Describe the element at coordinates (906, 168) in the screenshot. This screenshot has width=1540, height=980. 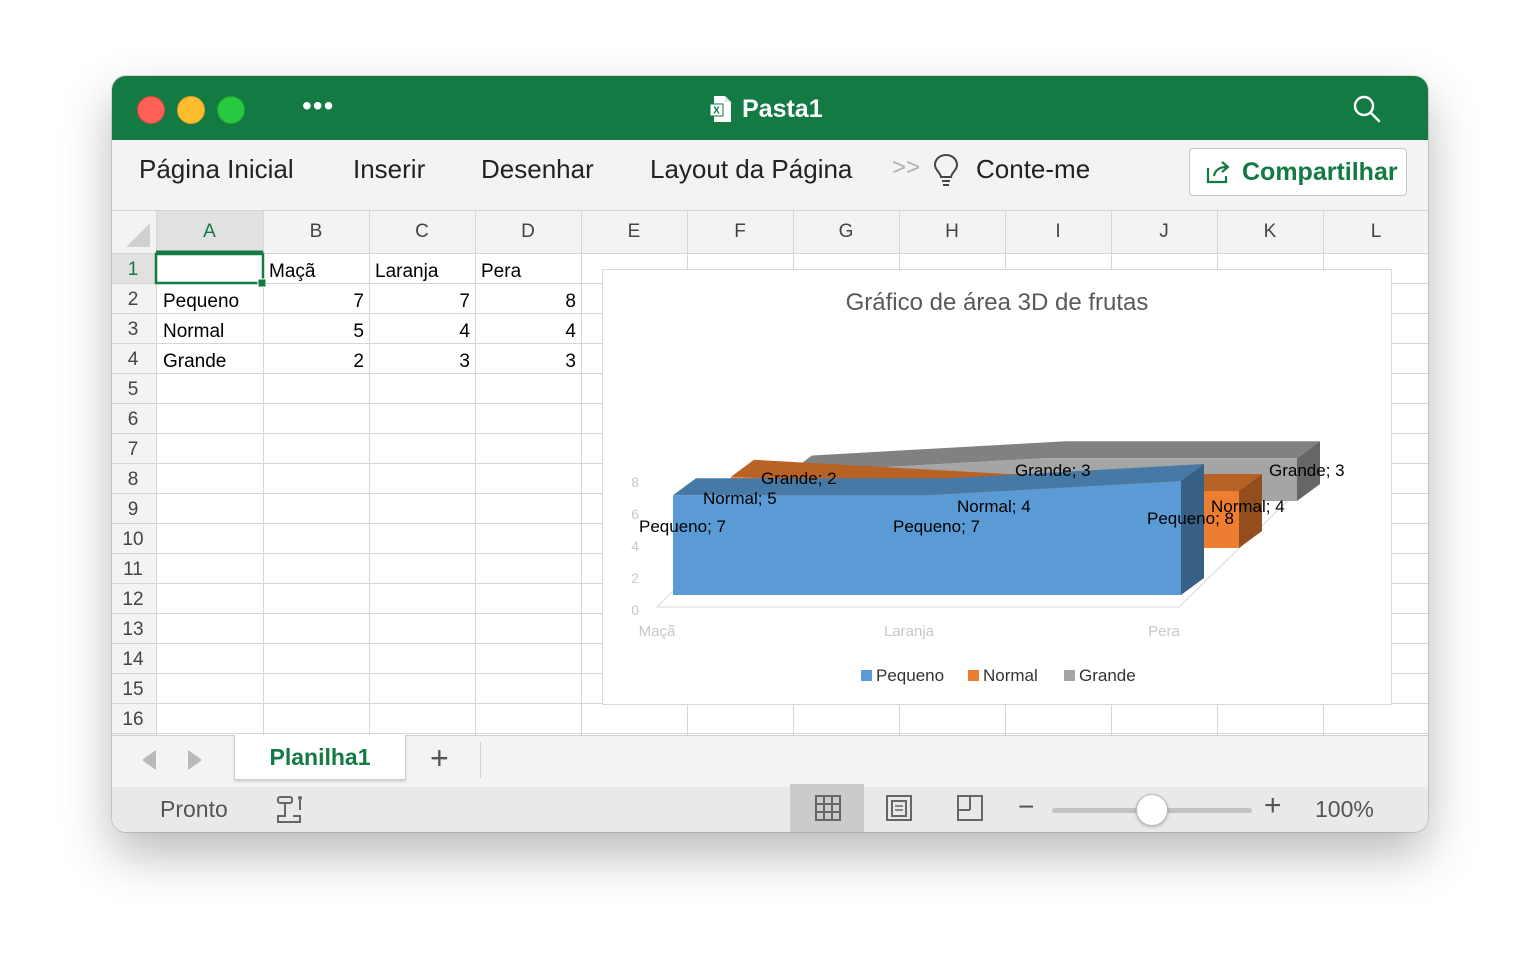
I see `more-tabs-chevron-icon: >>` at that location.